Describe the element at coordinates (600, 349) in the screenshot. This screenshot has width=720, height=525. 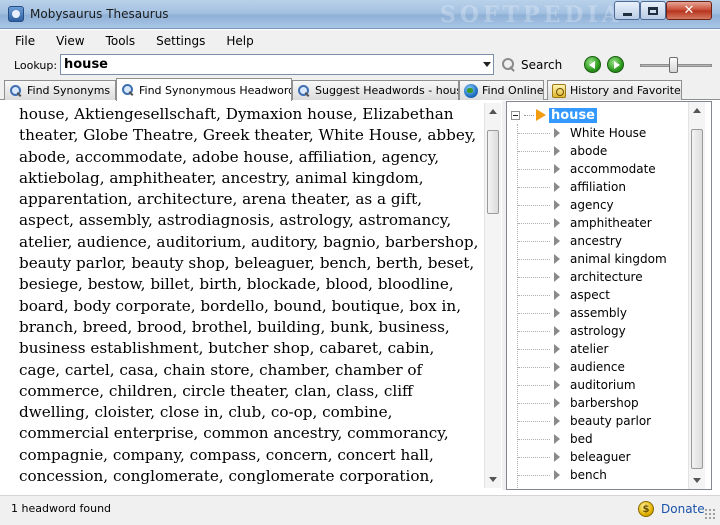
I see `tree-item: atelier` at that location.